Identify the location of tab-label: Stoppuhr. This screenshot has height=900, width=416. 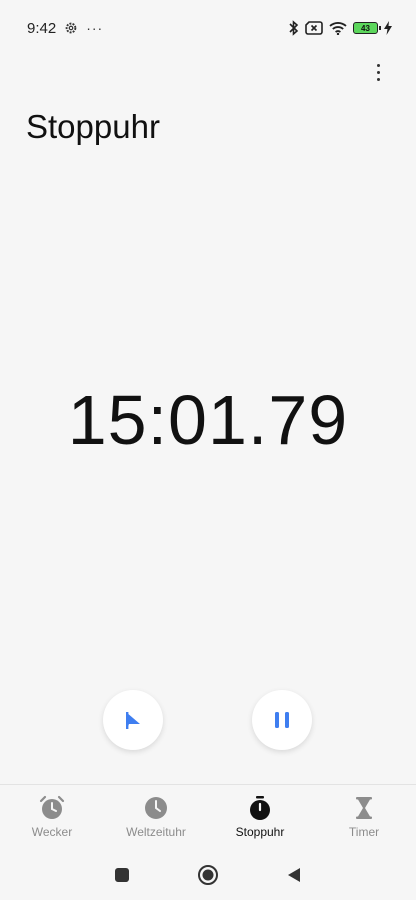
(260, 832).